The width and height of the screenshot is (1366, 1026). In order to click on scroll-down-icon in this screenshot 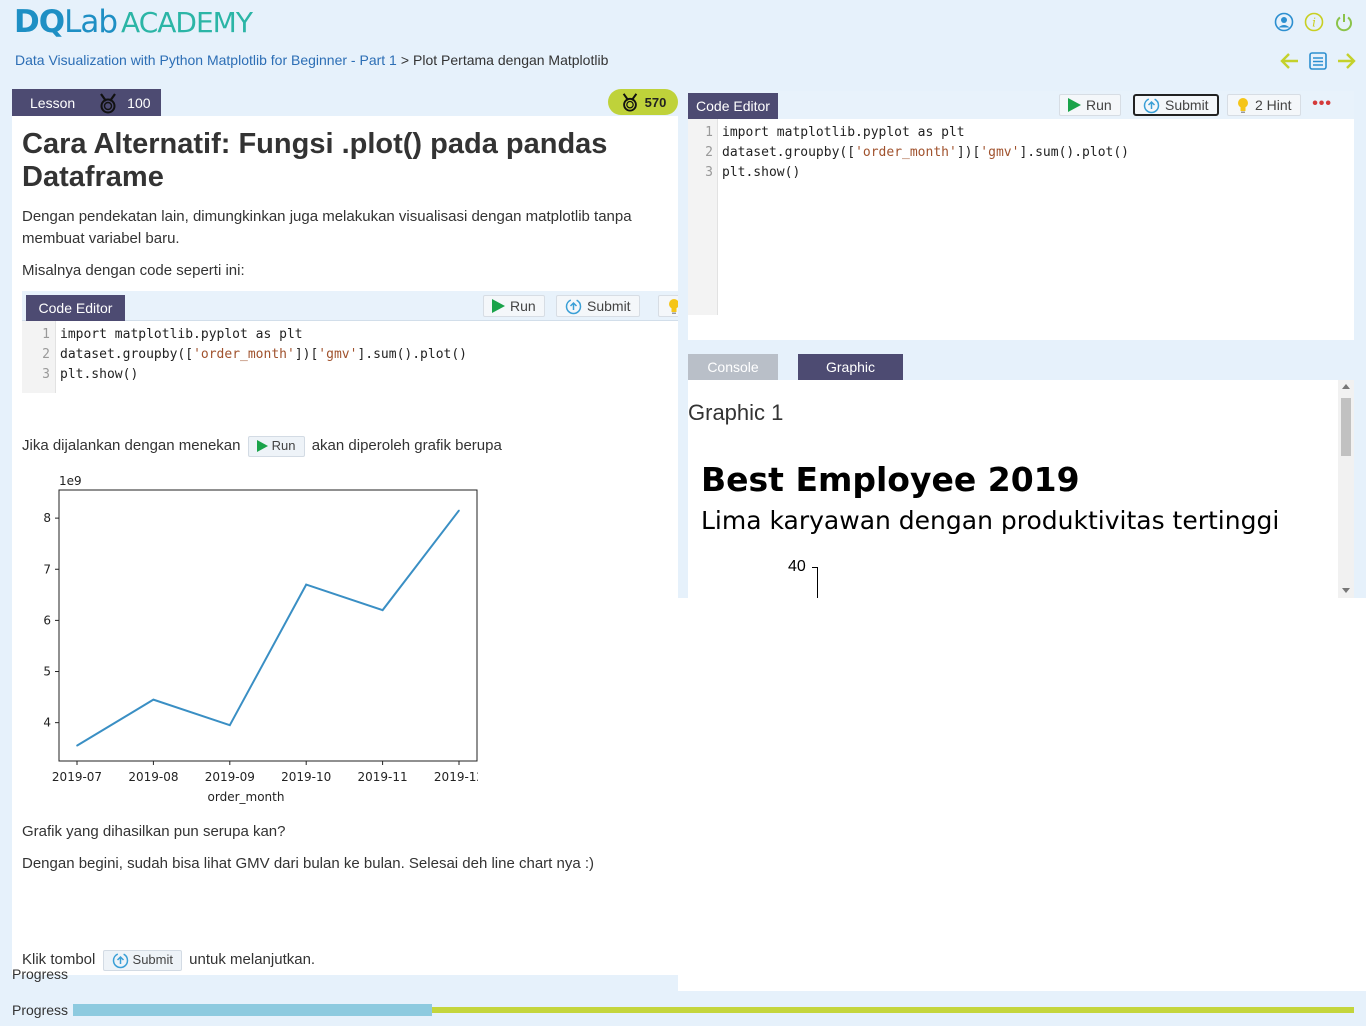, I will do `click(1346, 590)`.